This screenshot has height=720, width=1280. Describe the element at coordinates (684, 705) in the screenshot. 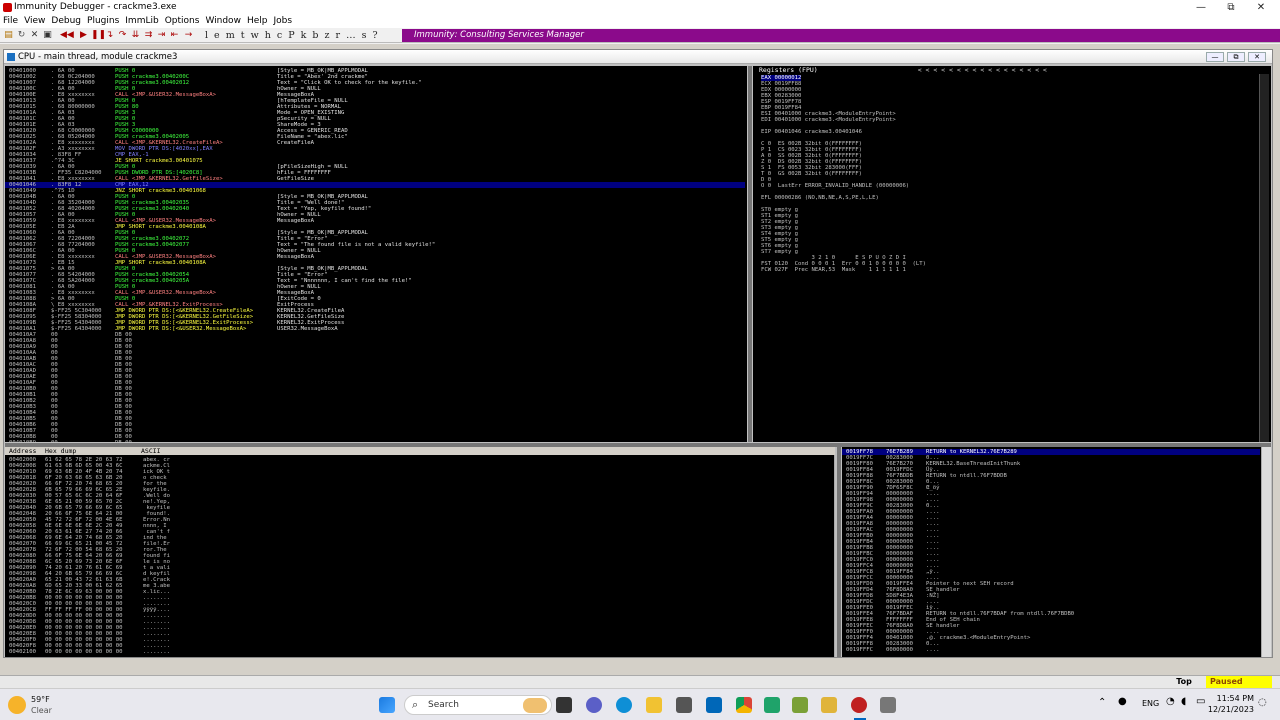

I see `store-icon` at that location.